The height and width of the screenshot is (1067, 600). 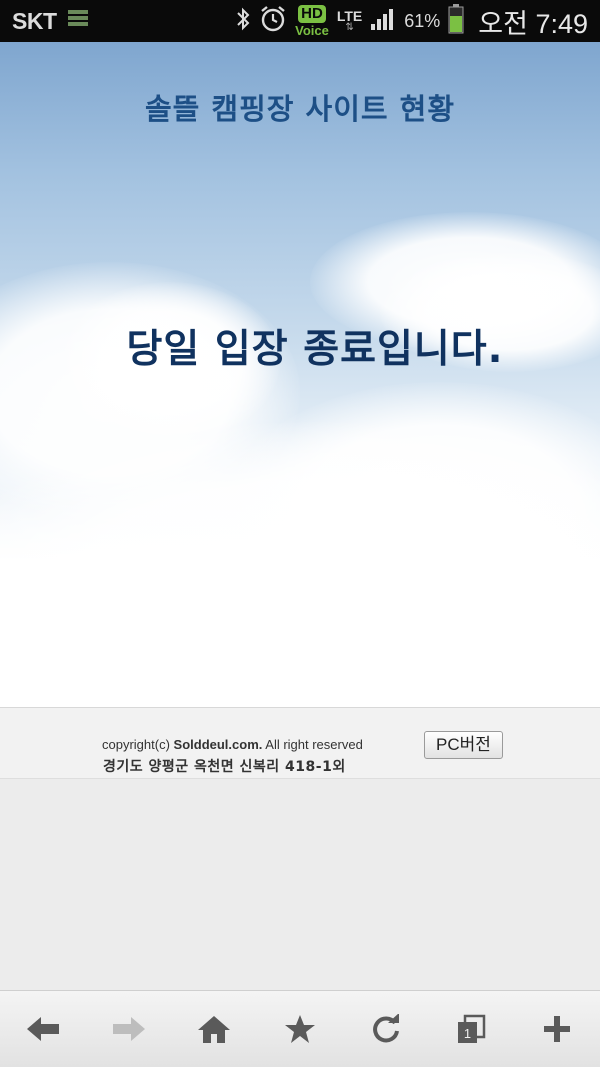 I want to click on tabs-icon: 1, so click(x=472, y=1028).